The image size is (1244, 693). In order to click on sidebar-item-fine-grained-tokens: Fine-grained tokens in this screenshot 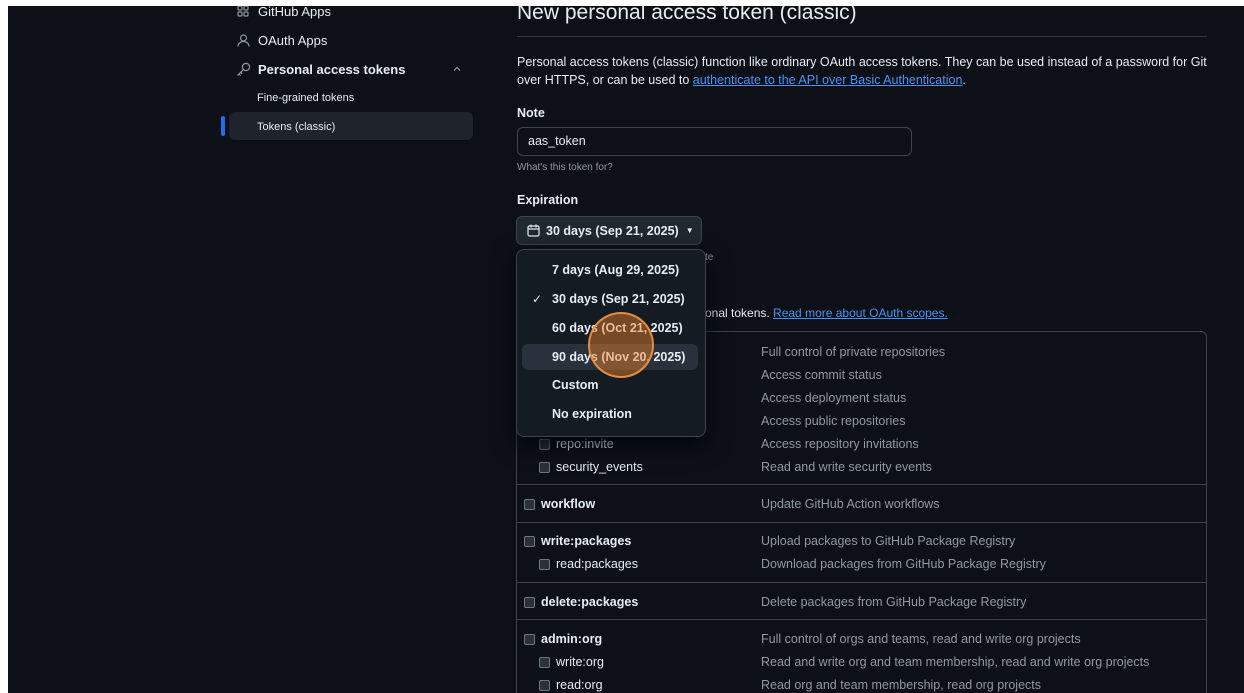, I will do `click(305, 98)`.